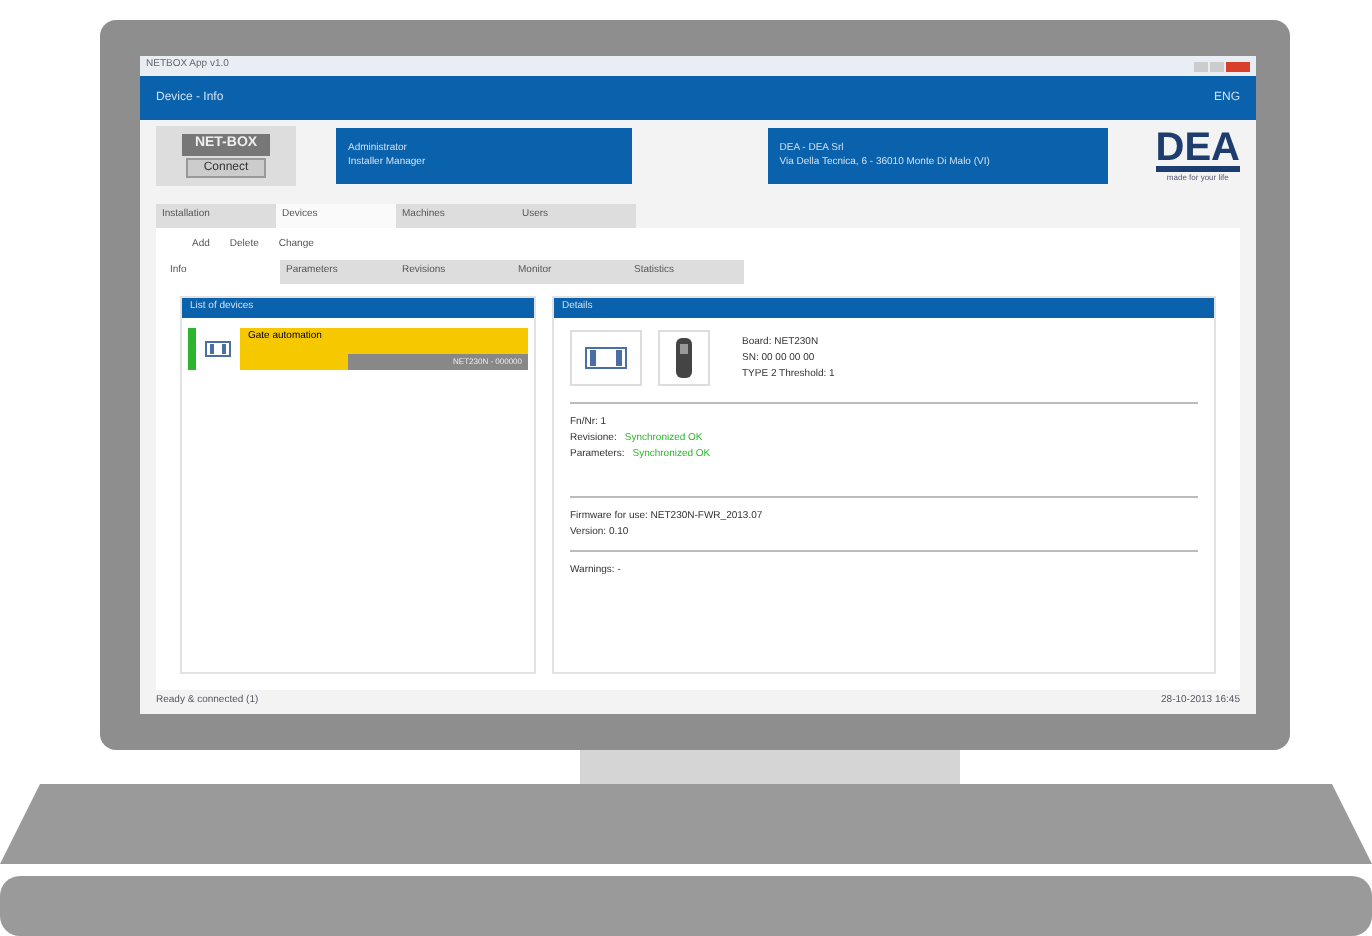  Describe the element at coordinates (1222, 66) in the screenshot. I see `window-controls` at that location.